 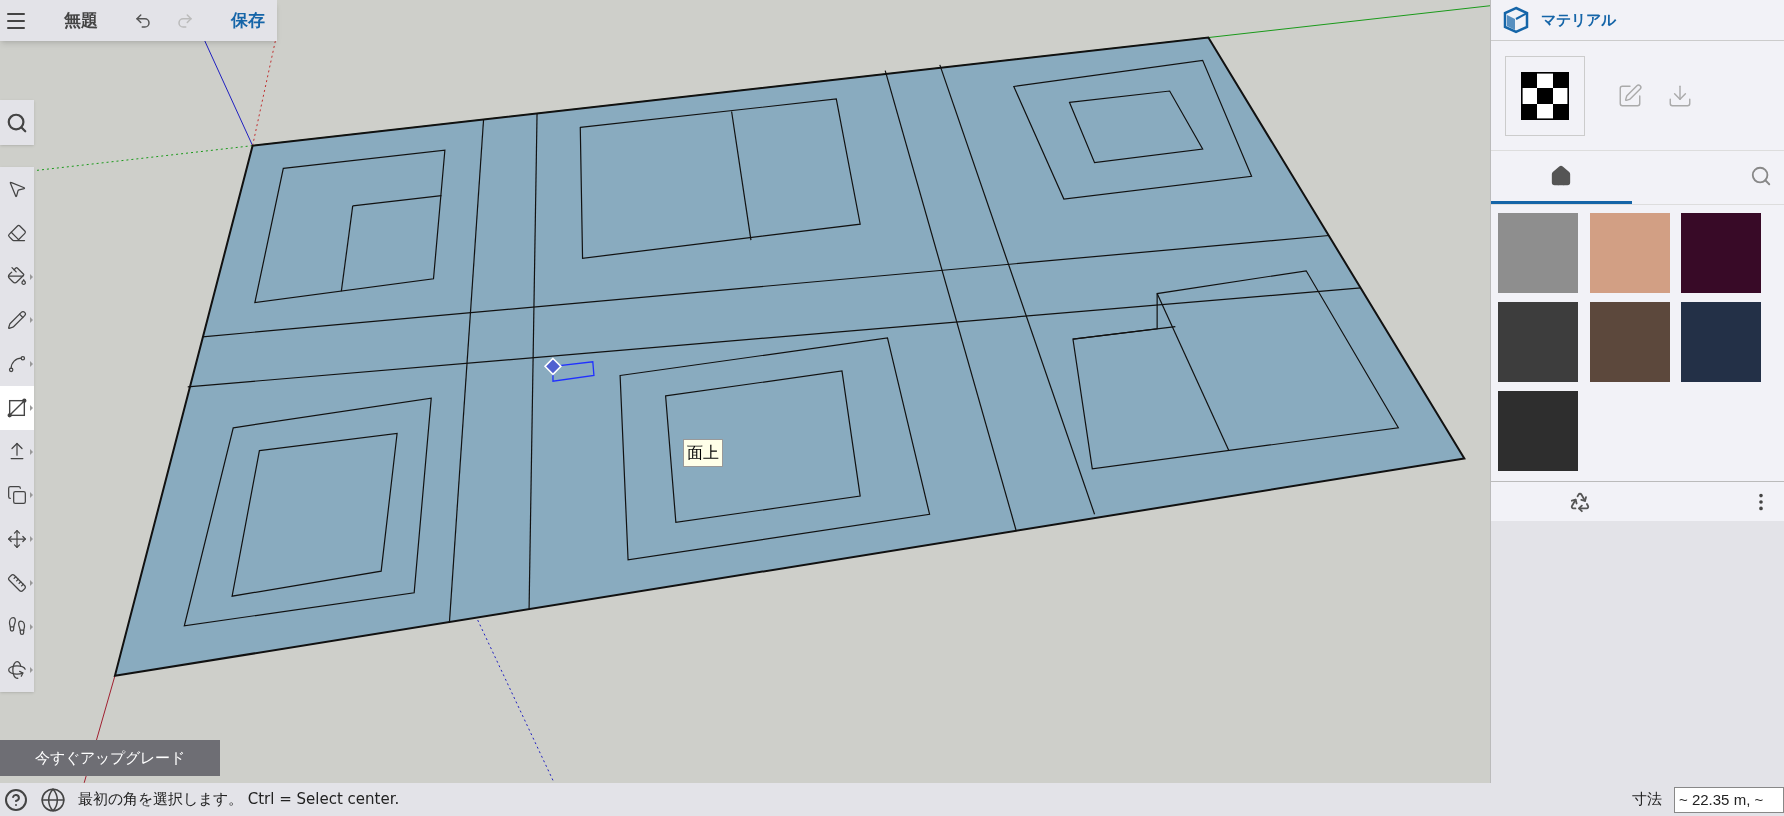 What do you see at coordinates (17, 670) in the screenshot?
I see `orbit-icon` at bounding box center [17, 670].